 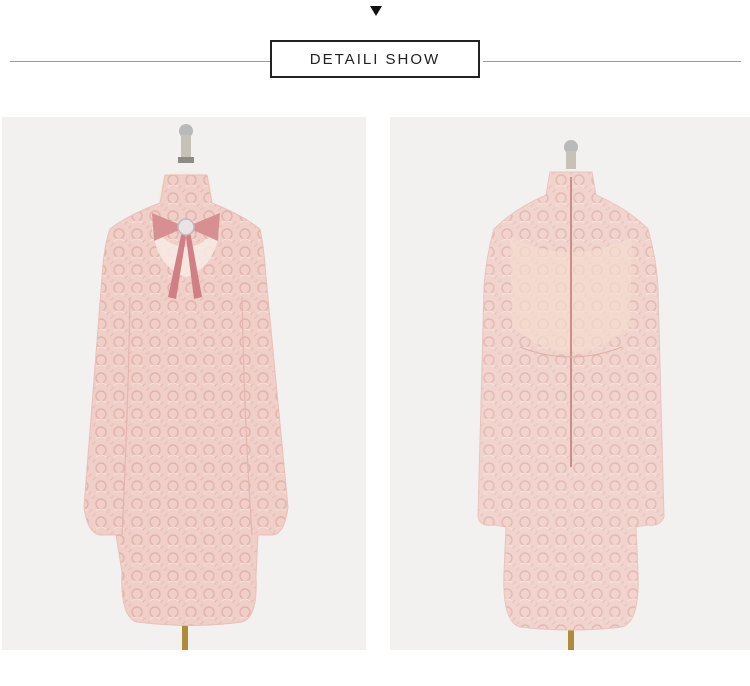 What do you see at coordinates (376, 11) in the screenshot?
I see `triangle-down-icon` at bounding box center [376, 11].